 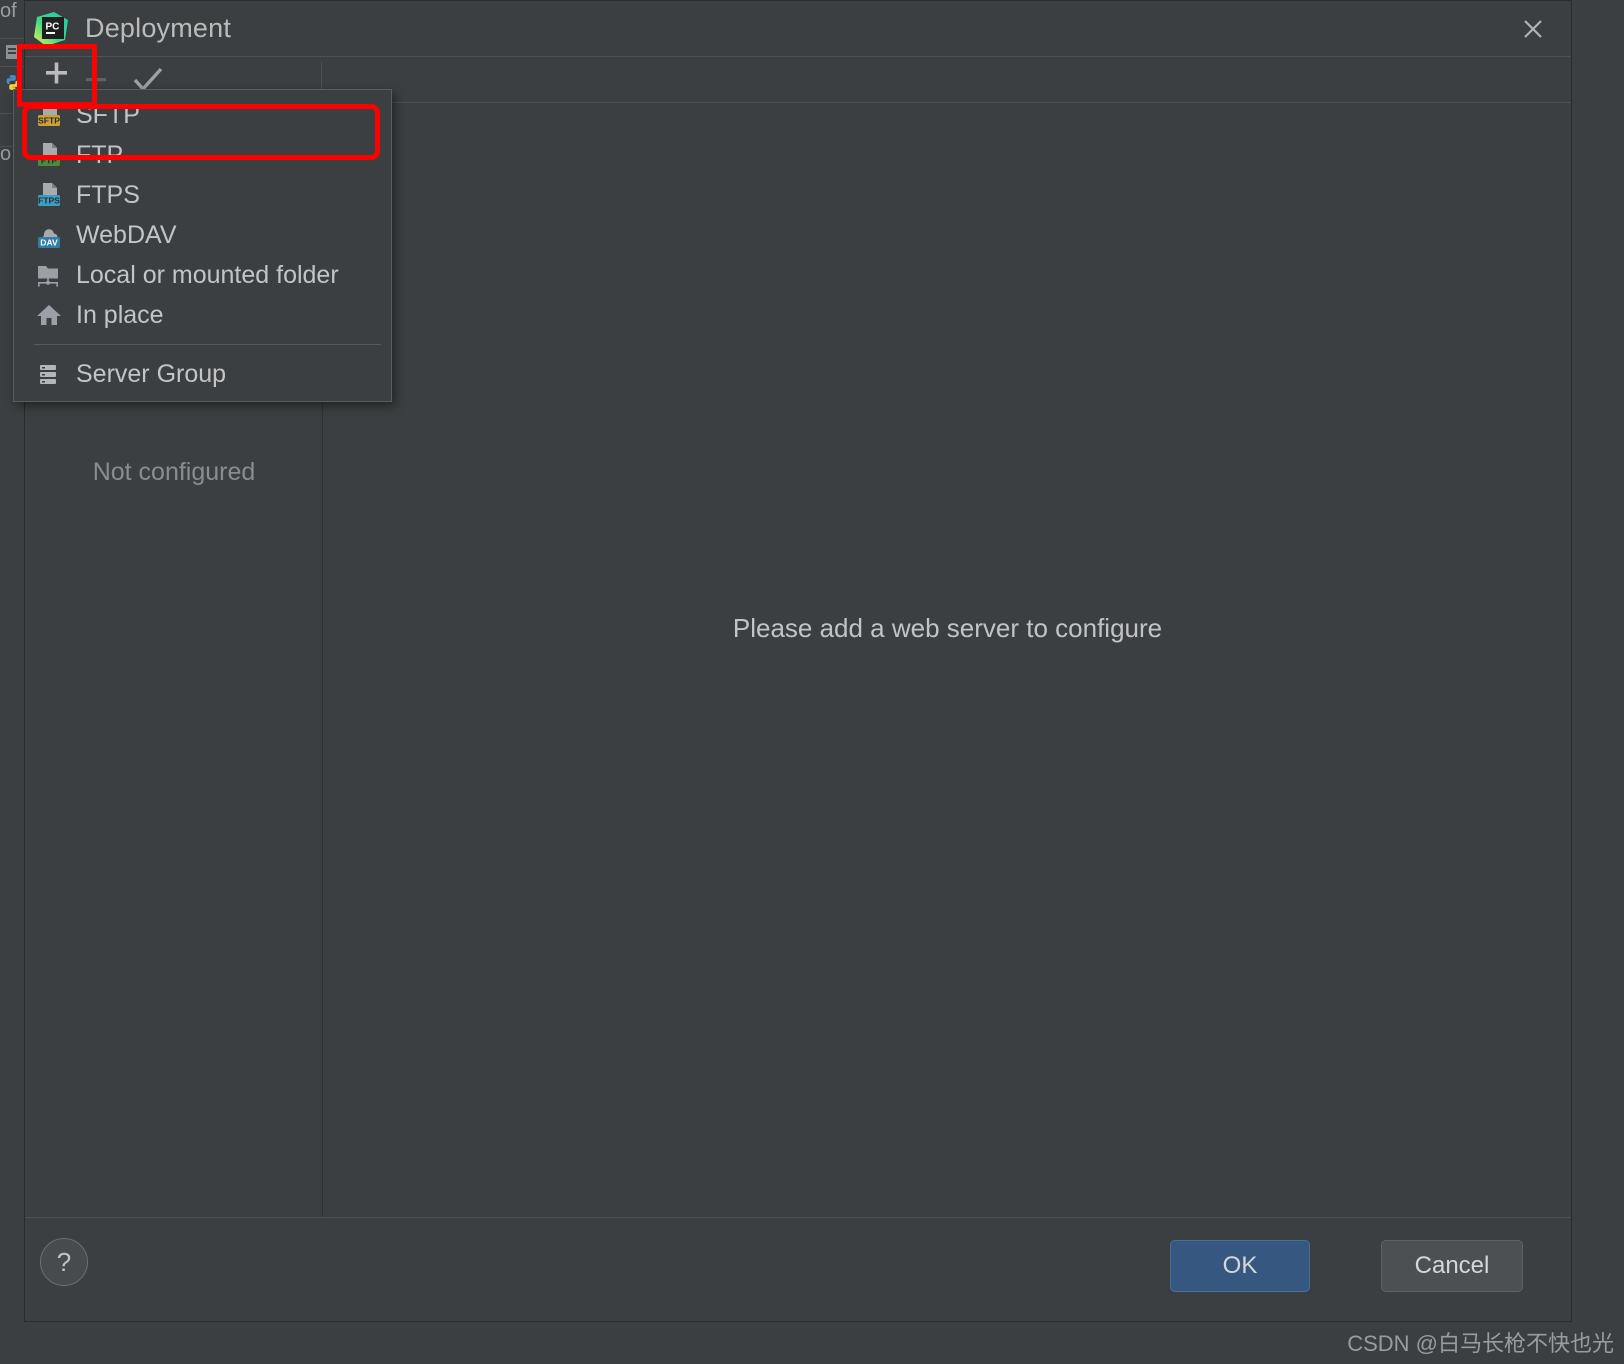 What do you see at coordinates (49, 235) in the screenshot?
I see `webdav-cloud-icon: DAV` at bounding box center [49, 235].